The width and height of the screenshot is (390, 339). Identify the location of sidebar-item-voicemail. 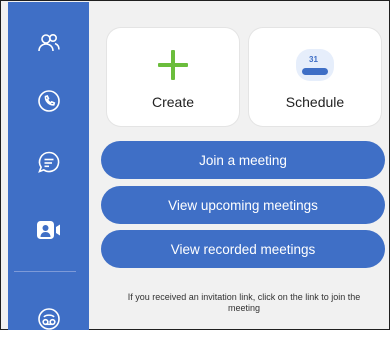
(48, 319).